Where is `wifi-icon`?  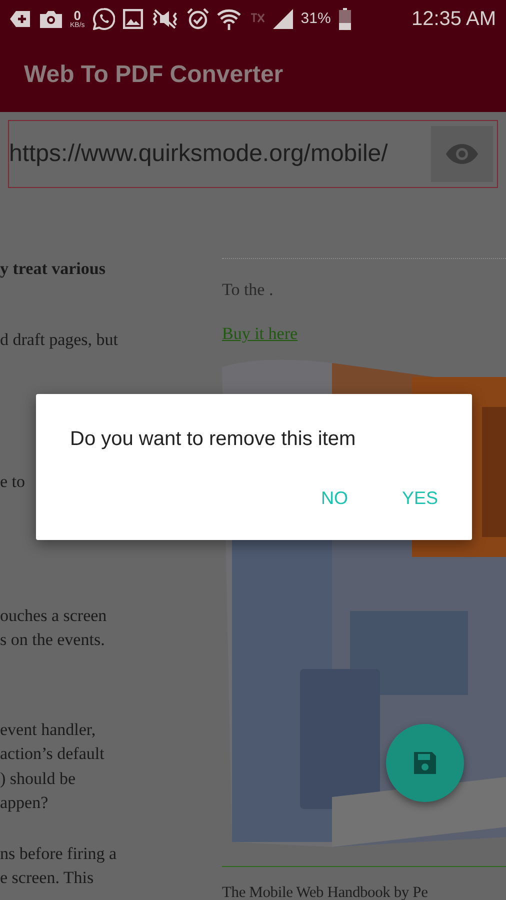 wifi-icon is located at coordinates (228, 19).